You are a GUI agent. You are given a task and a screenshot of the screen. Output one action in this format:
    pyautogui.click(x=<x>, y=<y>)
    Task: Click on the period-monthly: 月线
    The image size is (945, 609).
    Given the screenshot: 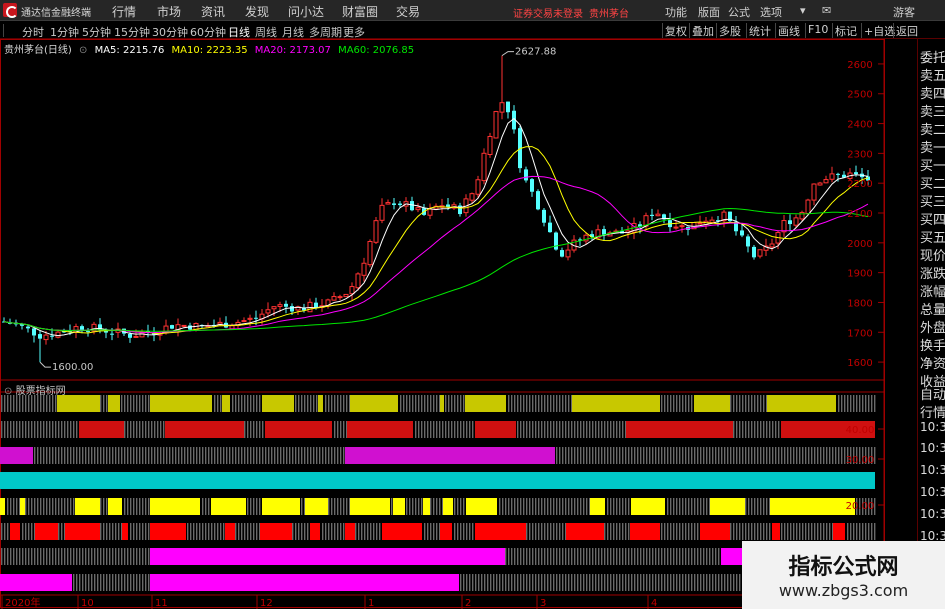 What is the action you would take?
    pyautogui.click(x=293, y=32)
    